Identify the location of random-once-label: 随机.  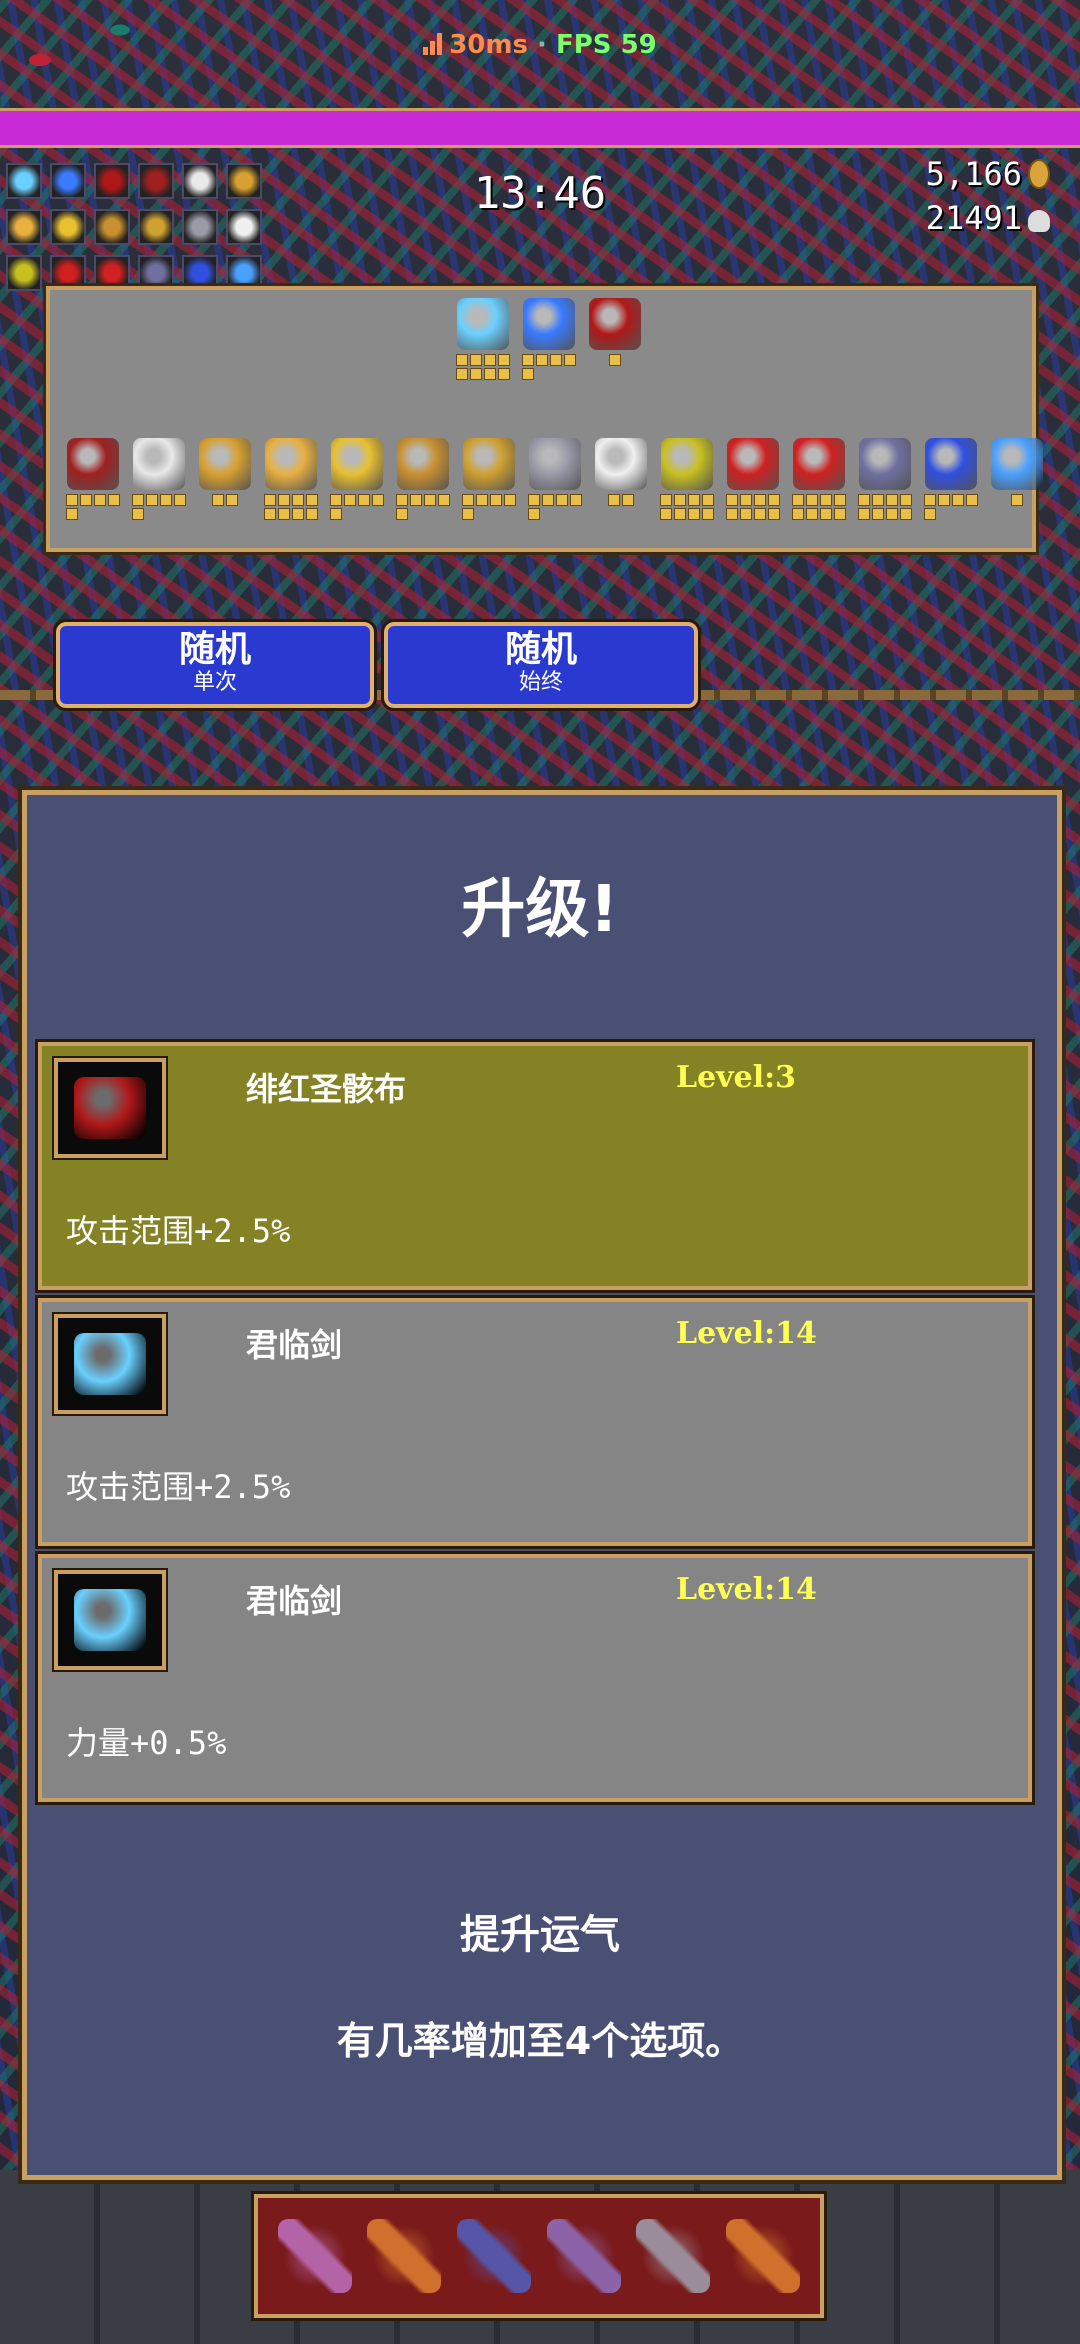
(214, 649).